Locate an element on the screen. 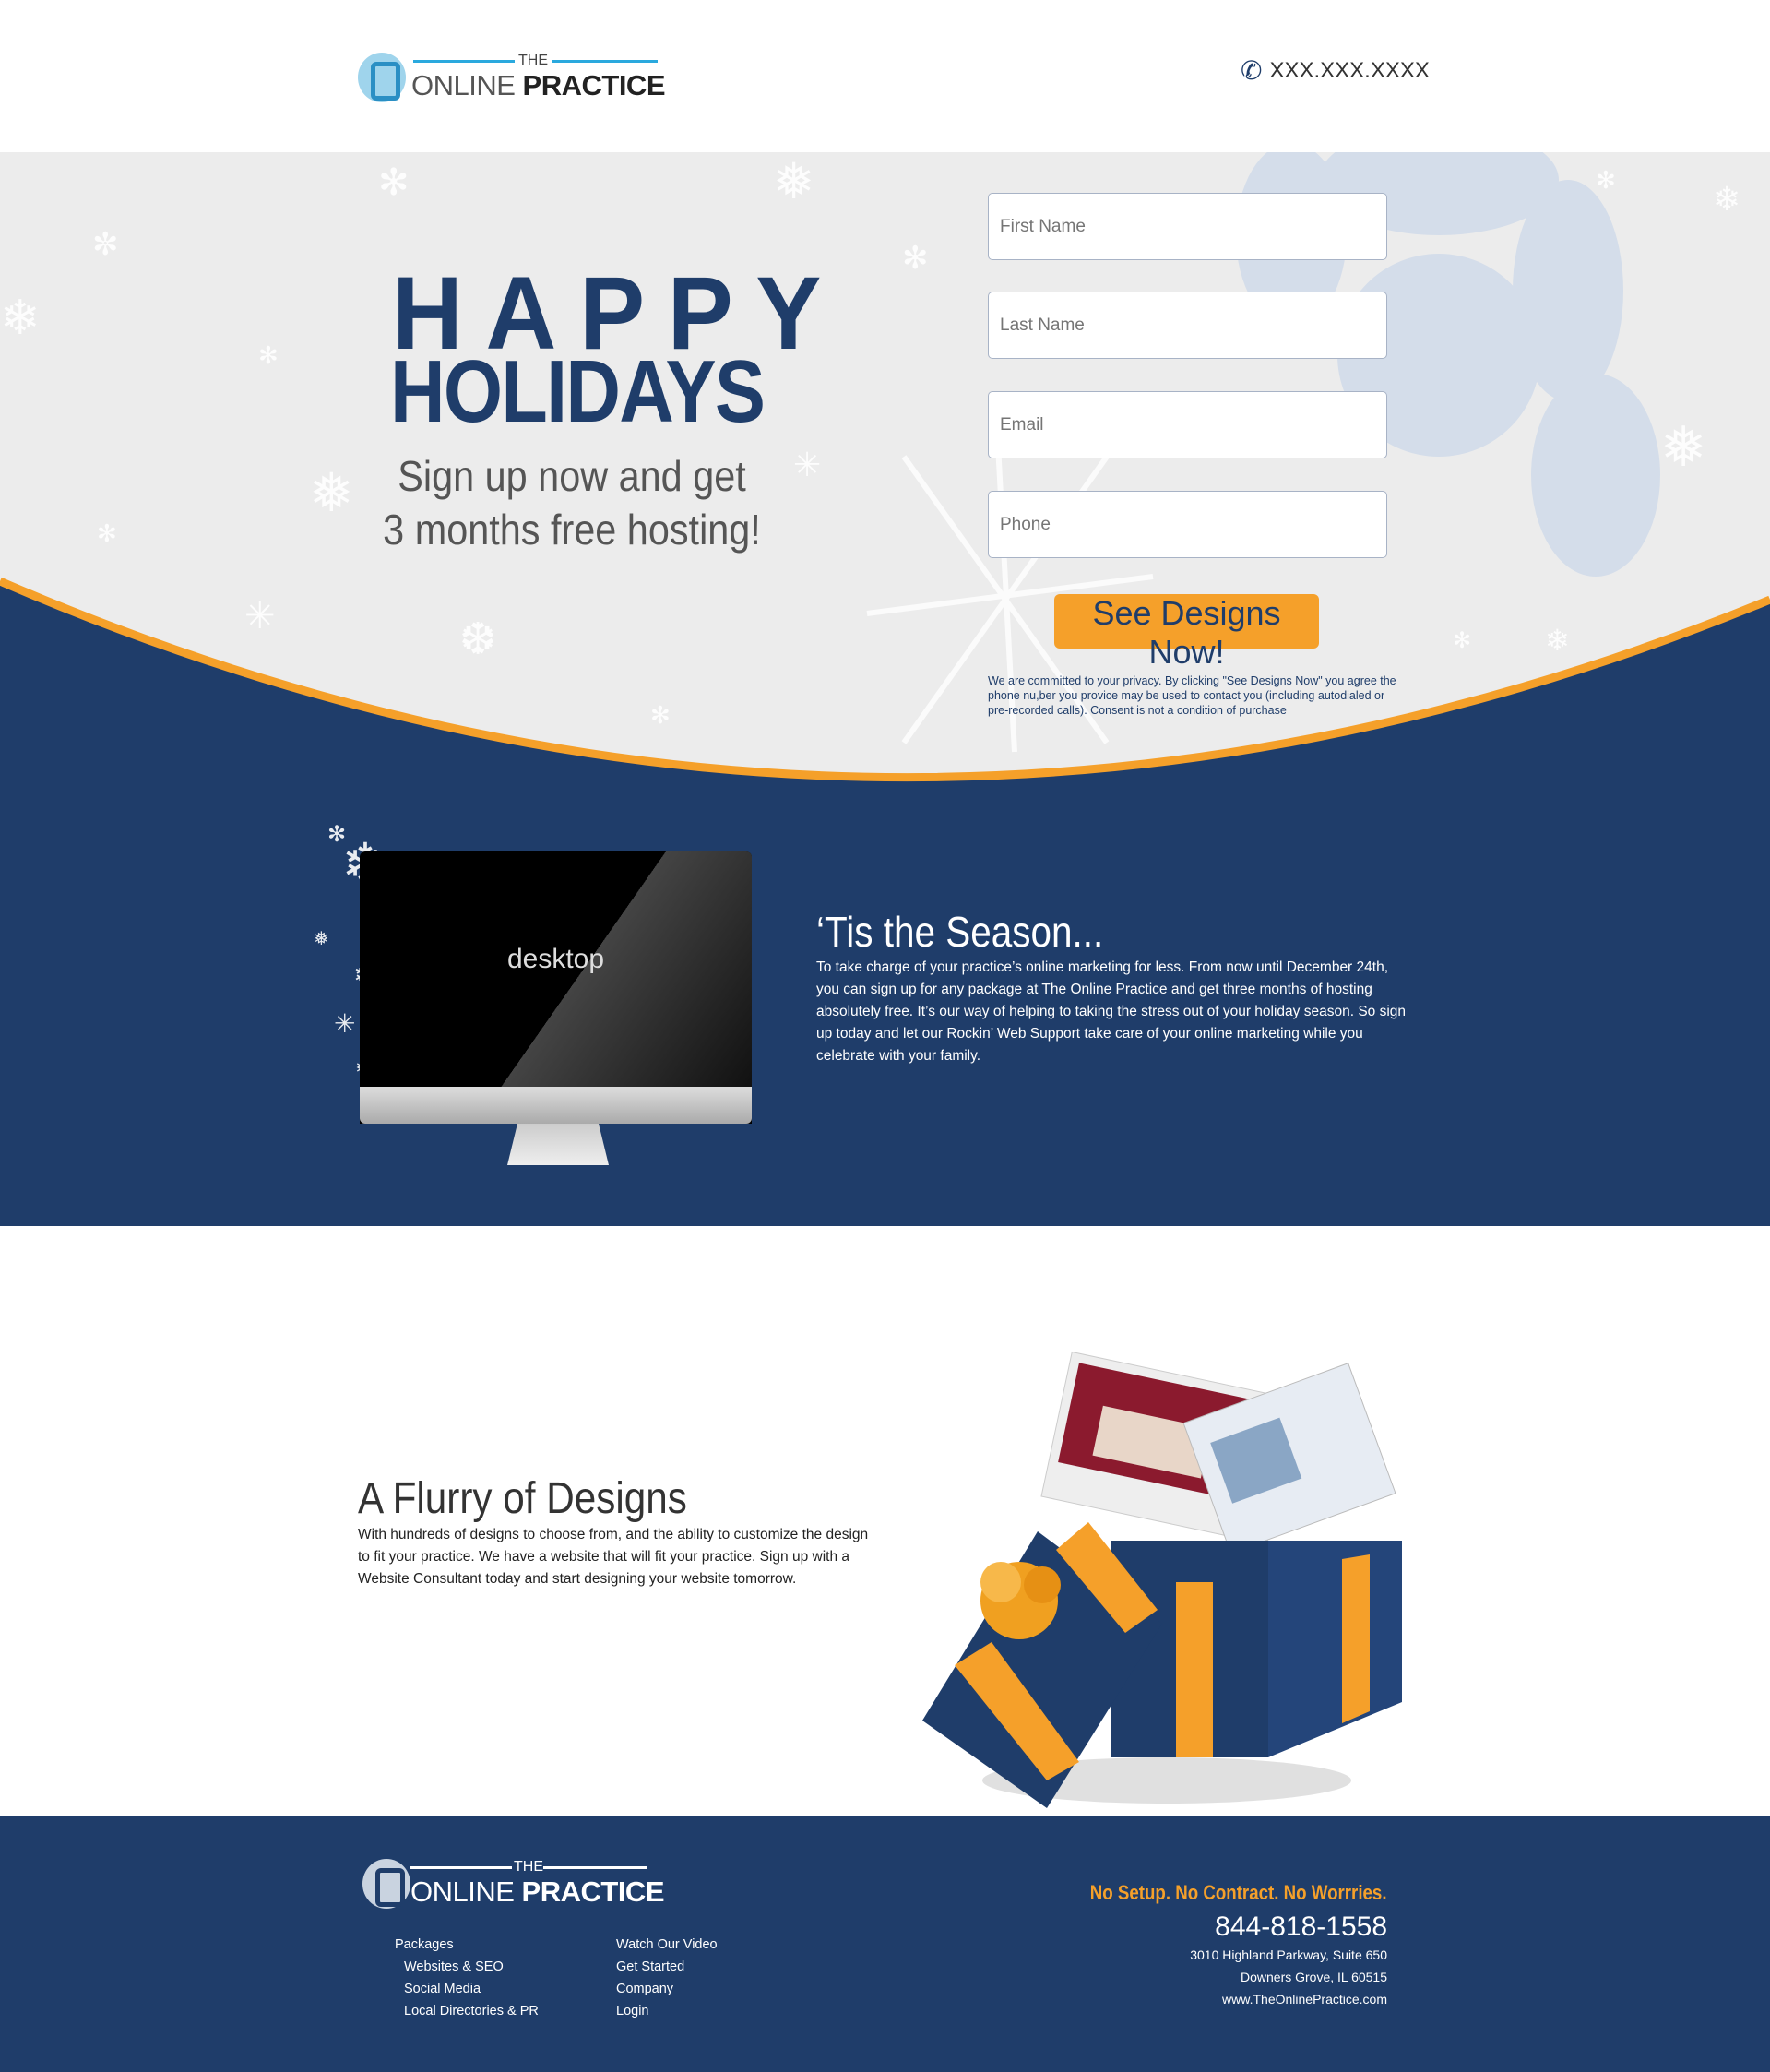  hero-subtitle-line: 3 months free hosting! is located at coordinates (572, 530).